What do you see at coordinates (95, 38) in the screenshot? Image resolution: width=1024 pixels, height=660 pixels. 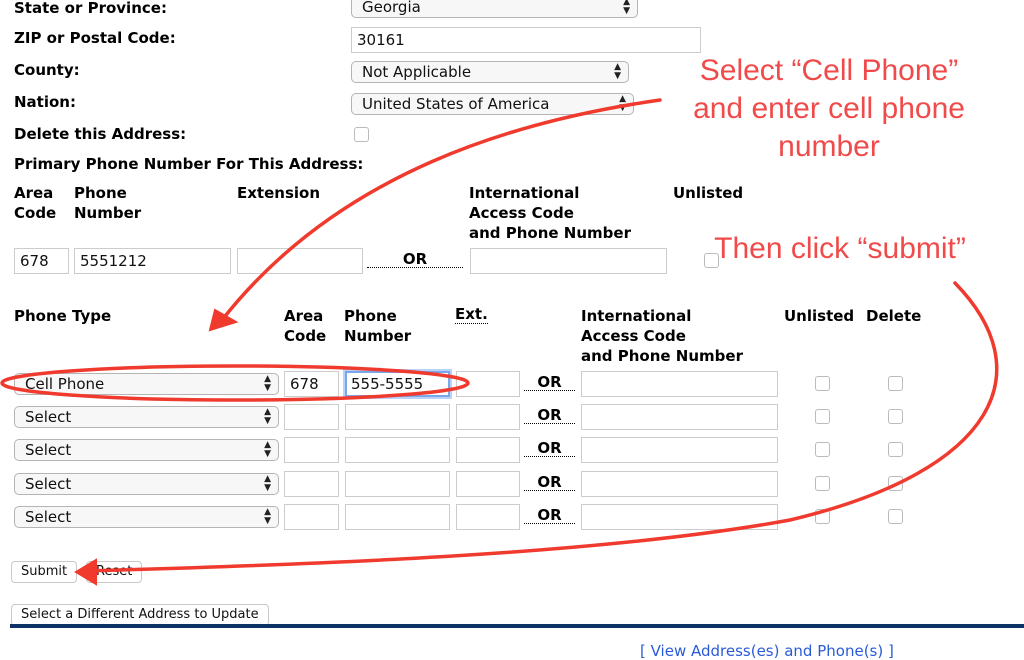 I see `zip-label: ZIP or Postal Code:` at bounding box center [95, 38].